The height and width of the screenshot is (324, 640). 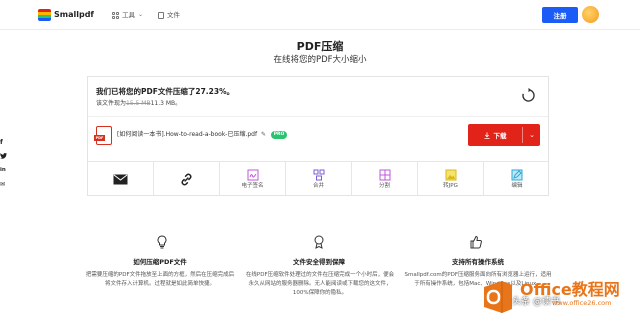 What do you see at coordinates (44, 15) in the screenshot?
I see `smallpdf-logo-icon` at bounding box center [44, 15].